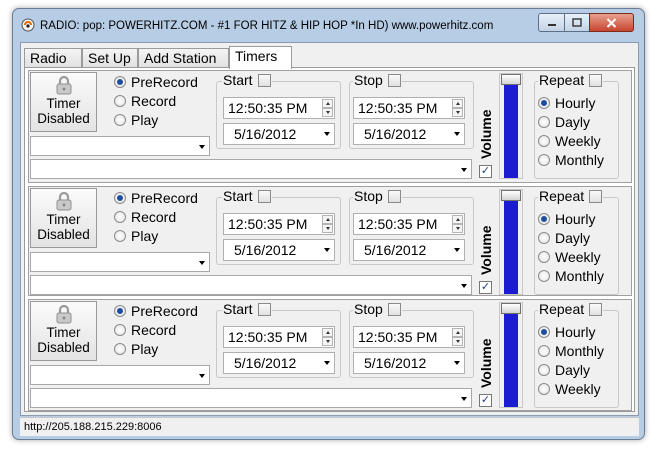 Image resolution: width=660 pixels, height=454 pixels. I want to click on mode-label: Record, so click(154, 101).